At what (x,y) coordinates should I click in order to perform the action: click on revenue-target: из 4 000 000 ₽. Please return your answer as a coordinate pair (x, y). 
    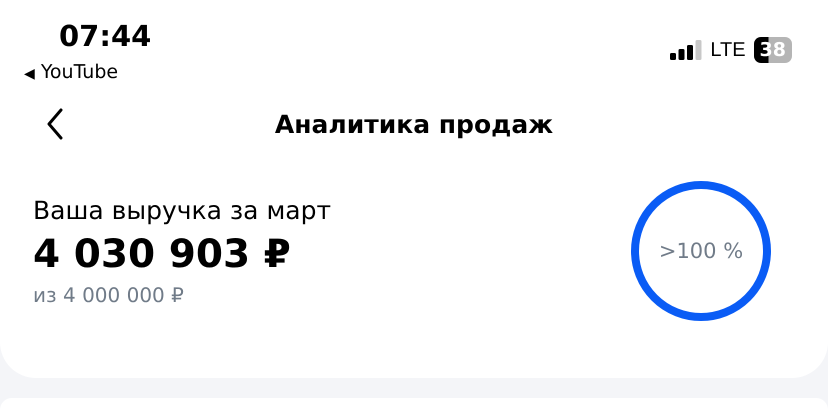
    Looking at the image, I should click on (109, 295).